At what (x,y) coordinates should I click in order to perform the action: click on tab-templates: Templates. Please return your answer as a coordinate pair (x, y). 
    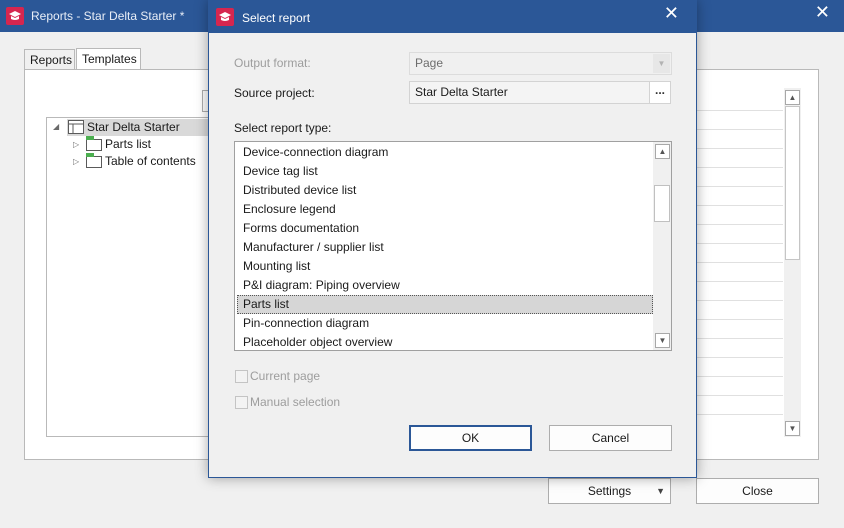
    Looking at the image, I should click on (108, 59).